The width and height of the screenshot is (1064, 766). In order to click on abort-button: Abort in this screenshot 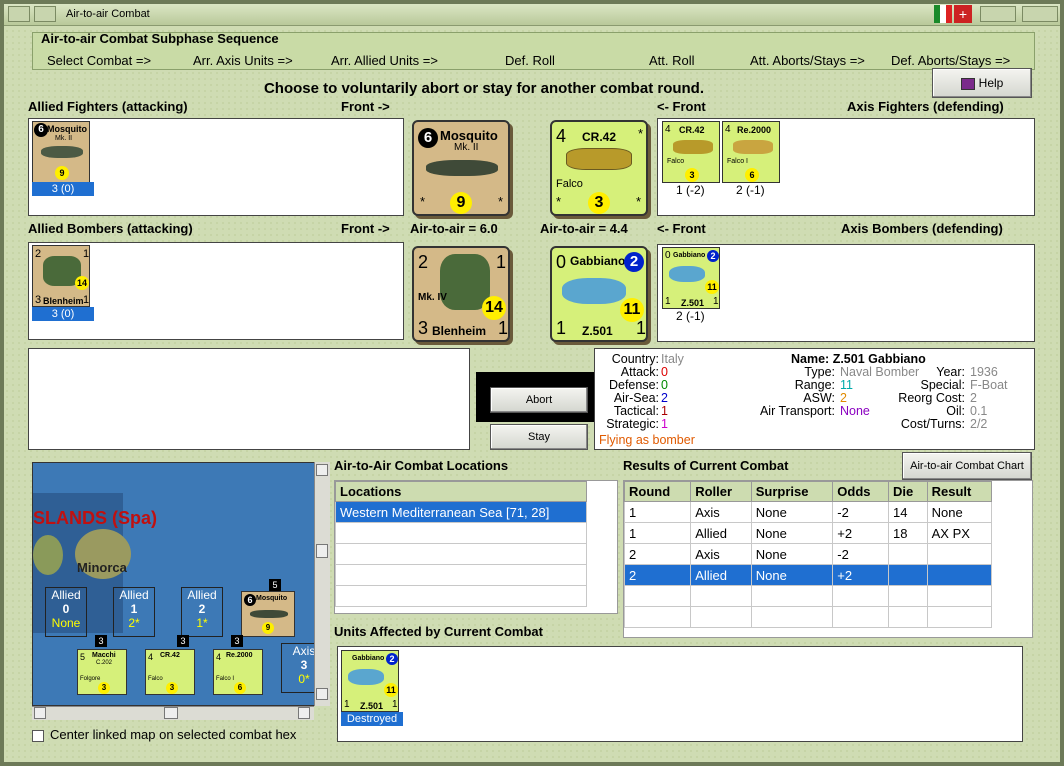, I will do `click(539, 400)`.